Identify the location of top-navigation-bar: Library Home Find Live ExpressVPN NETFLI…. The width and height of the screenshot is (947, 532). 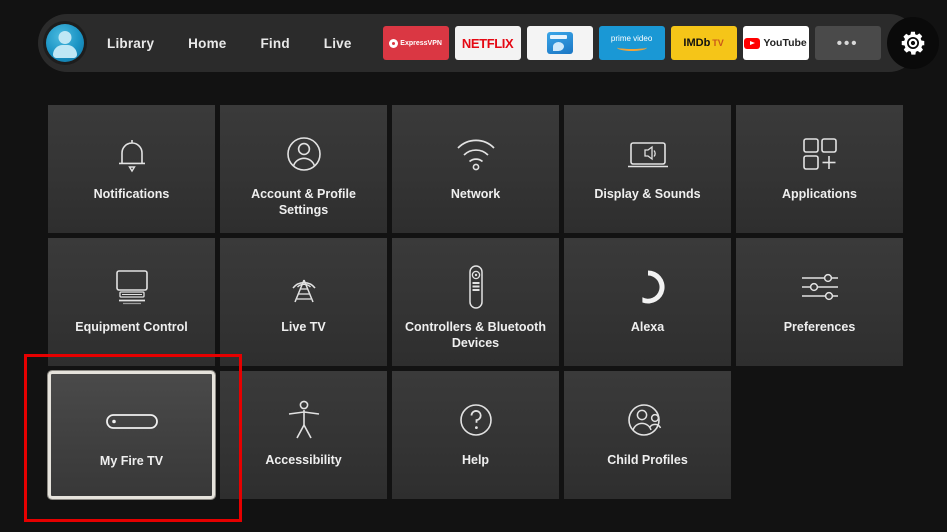
(488, 43).